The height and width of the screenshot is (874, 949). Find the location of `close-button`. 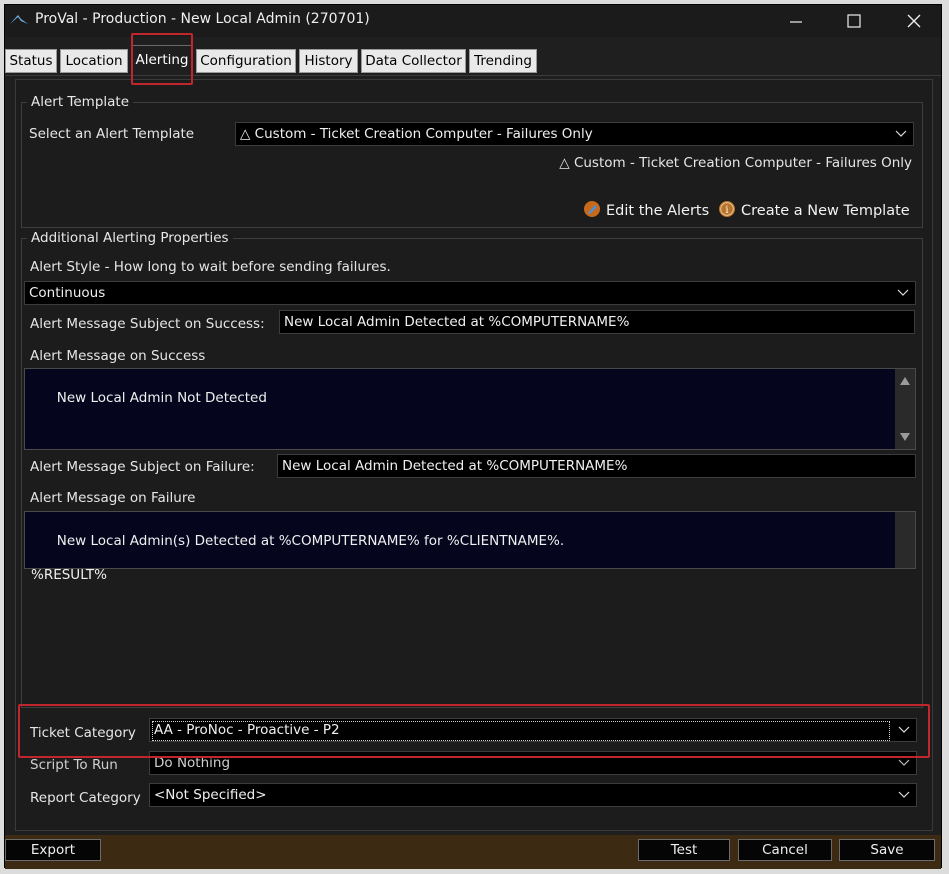

close-button is located at coordinates (914, 21).